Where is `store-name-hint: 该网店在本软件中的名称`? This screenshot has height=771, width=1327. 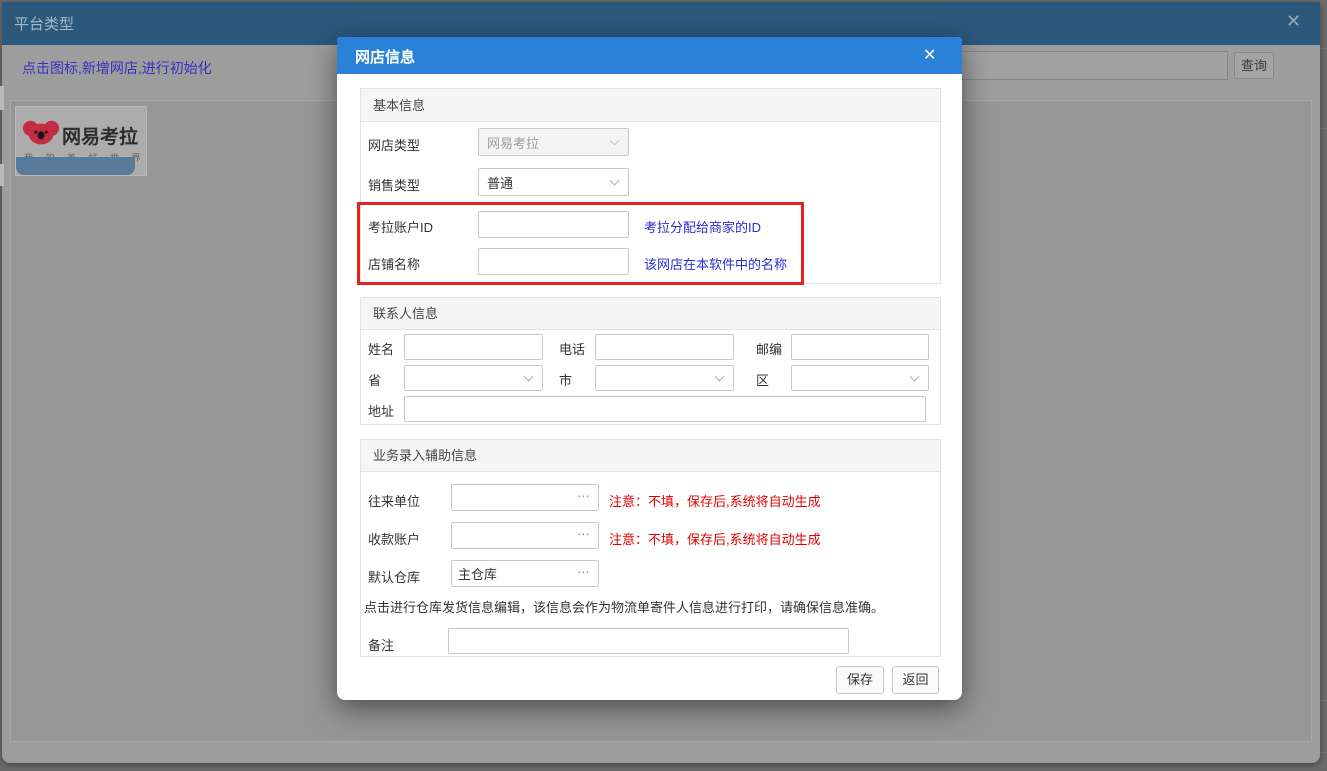
store-name-hint: 该网店在本软件中的名称 is located at coordinates (716, 264).